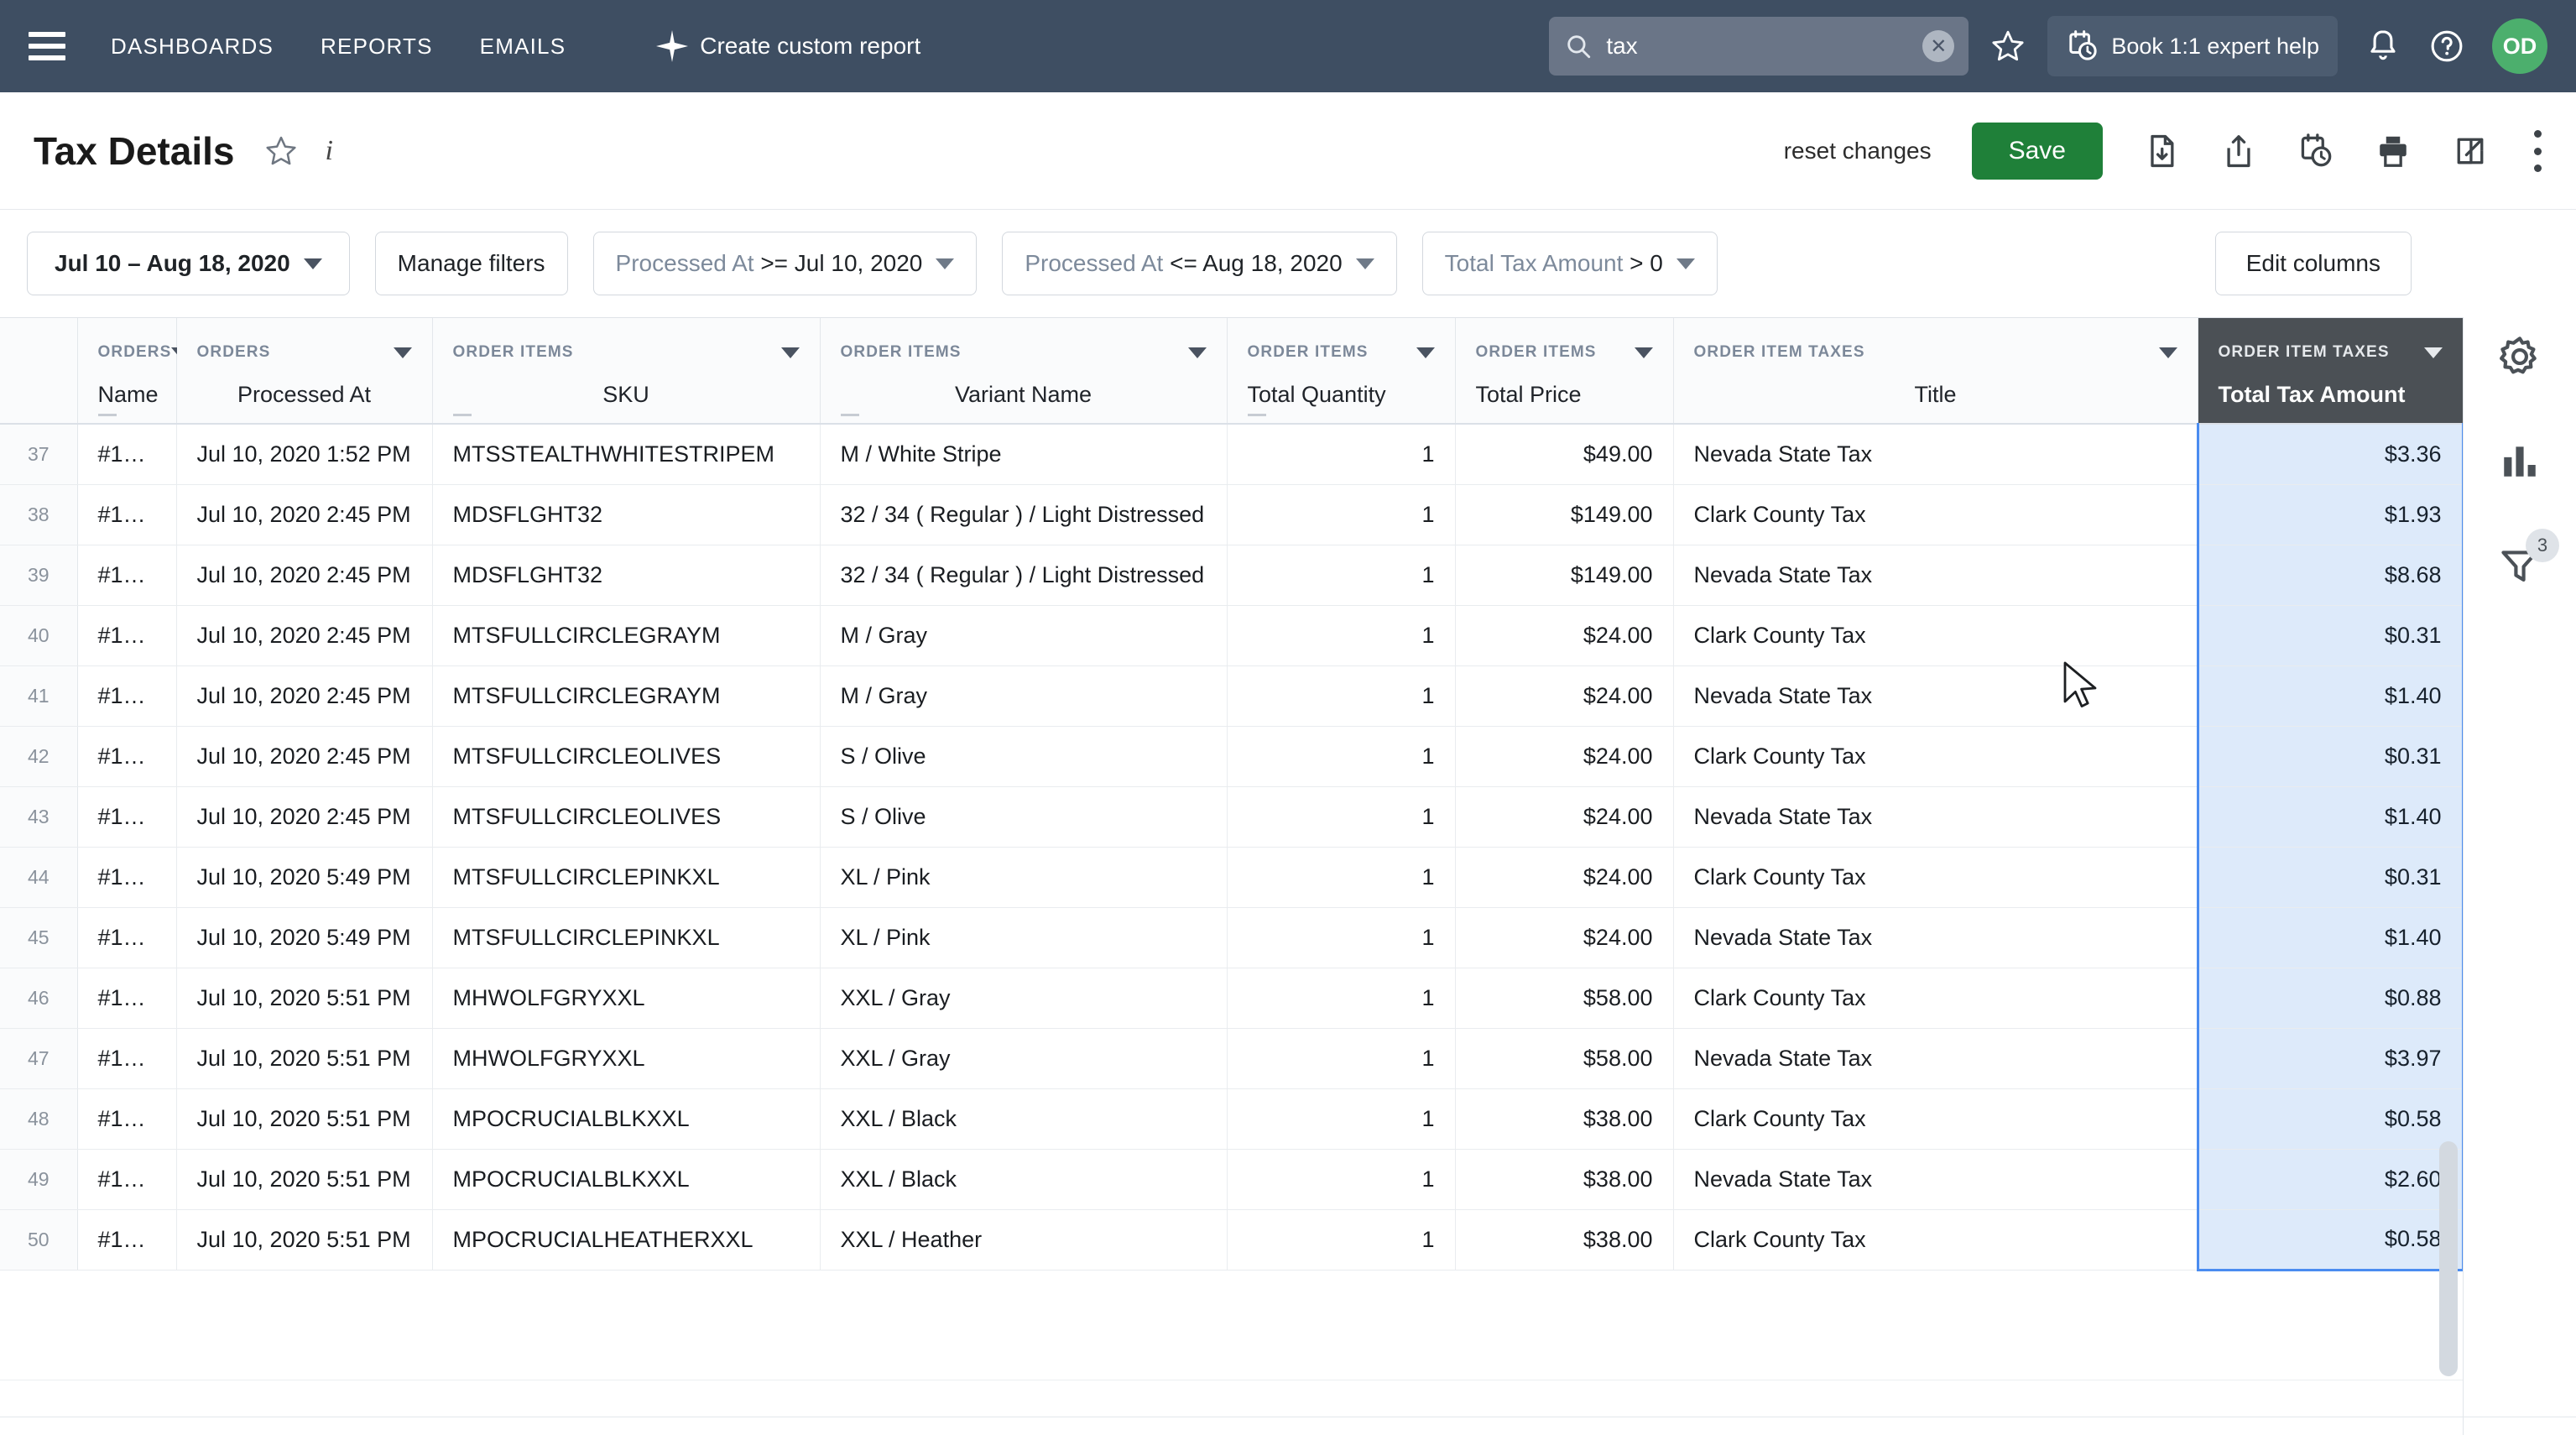 This screenshot has height=1435, width=2576. Describe the element at coordinates (47, 46) in the screenshot. I see `hamburger-icon` at that location.